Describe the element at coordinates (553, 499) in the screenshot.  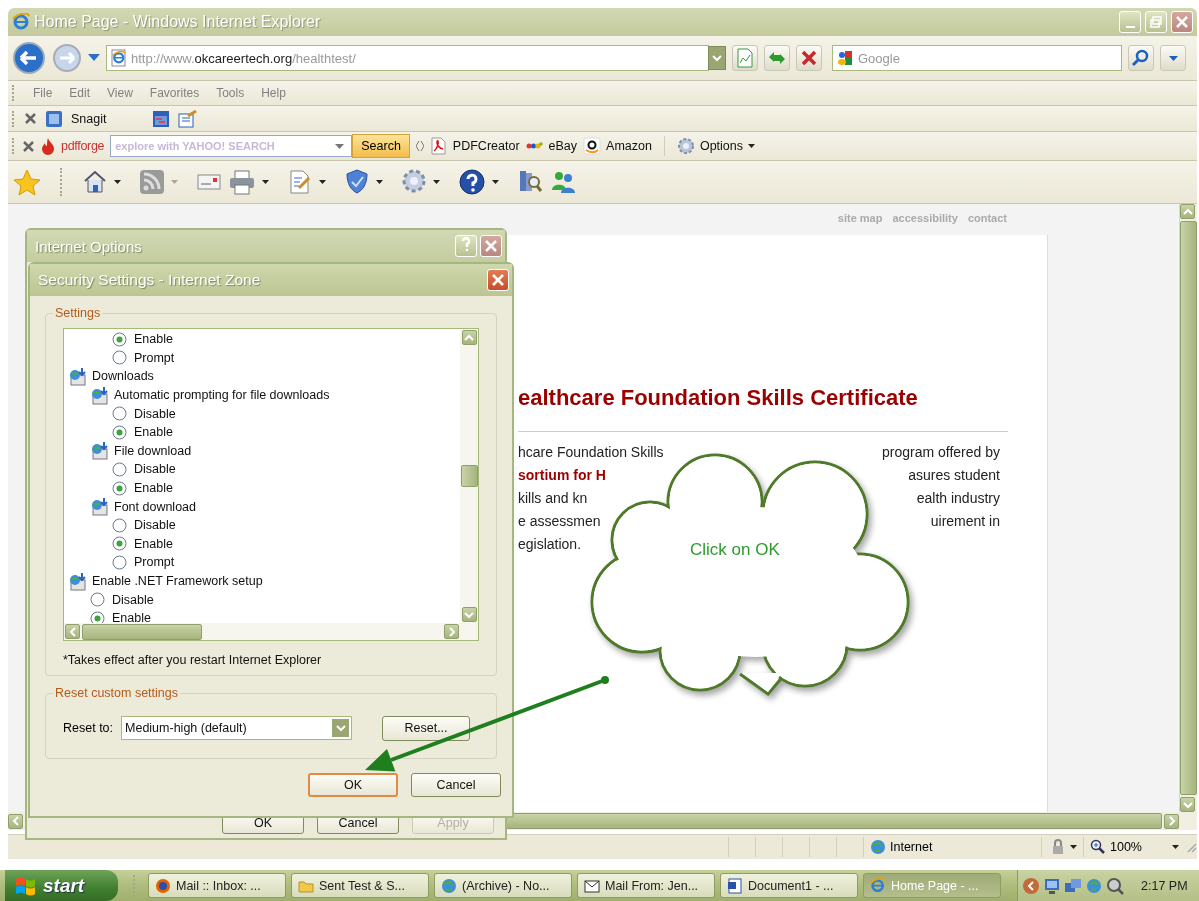
I see `paragraph-text: kills and kn` at that location.